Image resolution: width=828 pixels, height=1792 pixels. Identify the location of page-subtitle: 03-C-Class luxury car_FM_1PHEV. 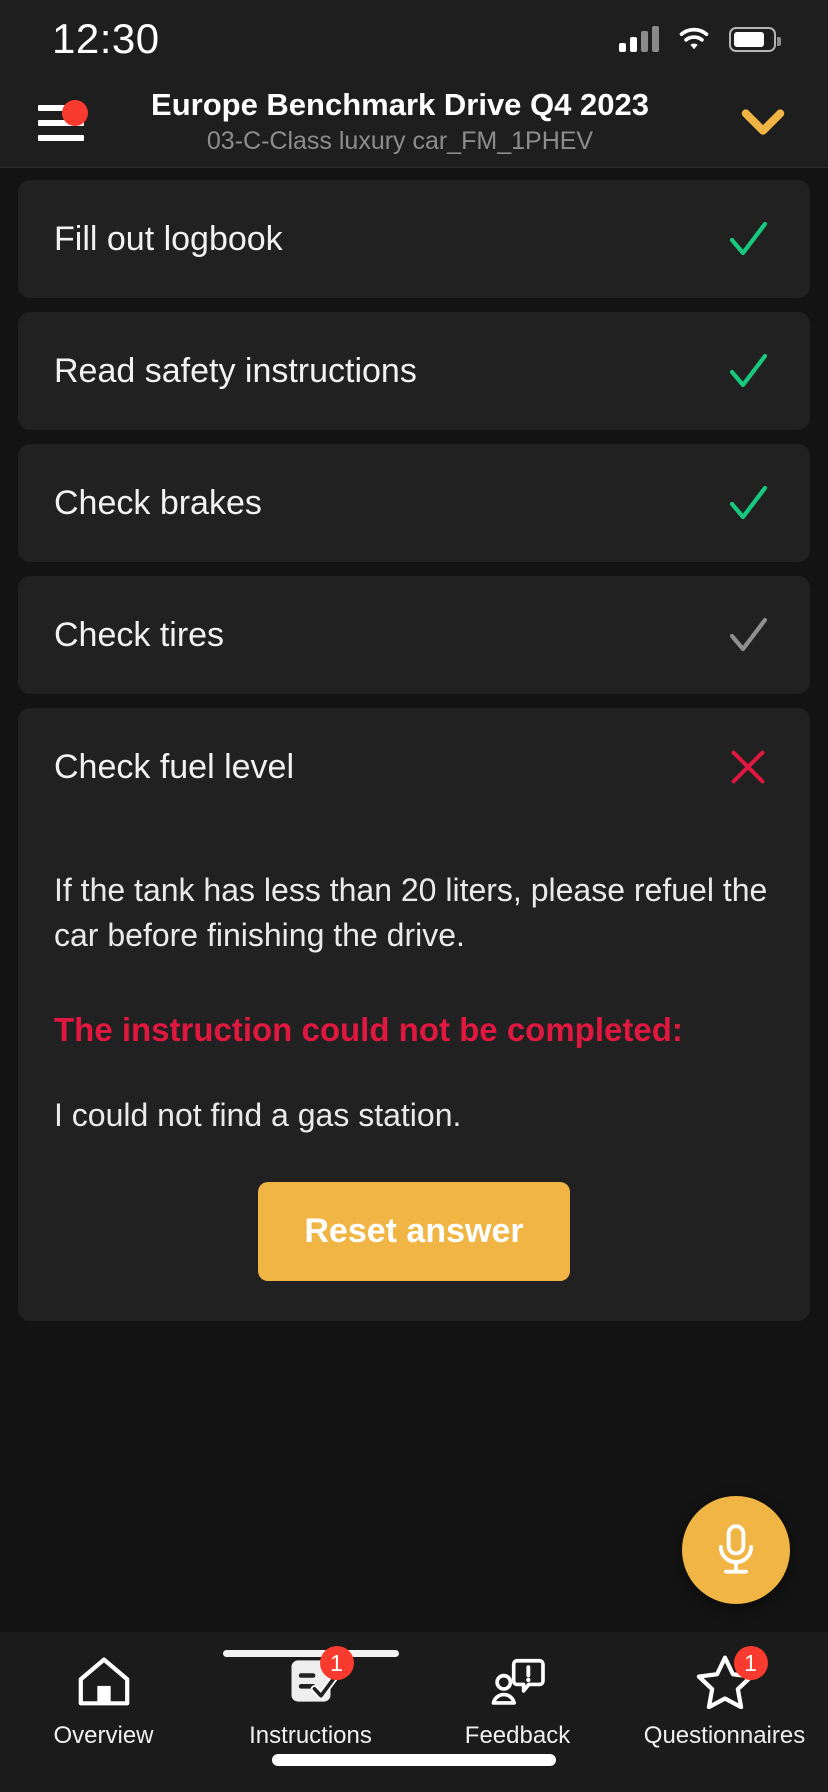
(400, 140).